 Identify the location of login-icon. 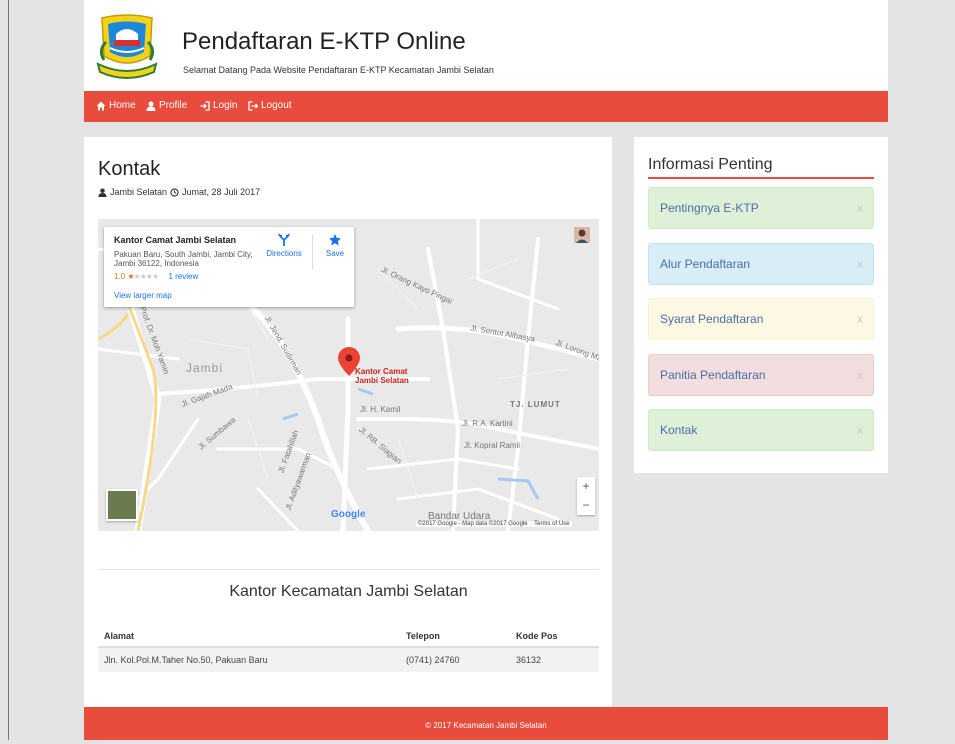
(205, 105).